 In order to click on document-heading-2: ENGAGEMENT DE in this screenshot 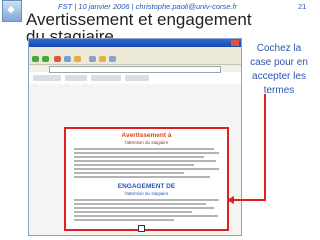, I will do `click(146, 186)`.